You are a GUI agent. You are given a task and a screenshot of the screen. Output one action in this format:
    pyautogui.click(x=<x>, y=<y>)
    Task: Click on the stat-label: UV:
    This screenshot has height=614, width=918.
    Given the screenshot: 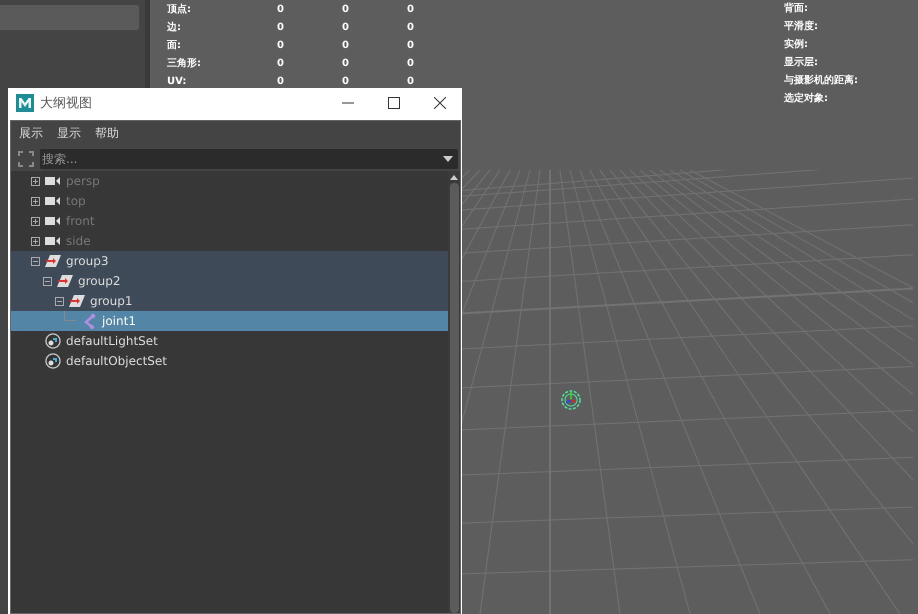 What is the action you would take?
    pyautogui.click(x=177, y=81)
    